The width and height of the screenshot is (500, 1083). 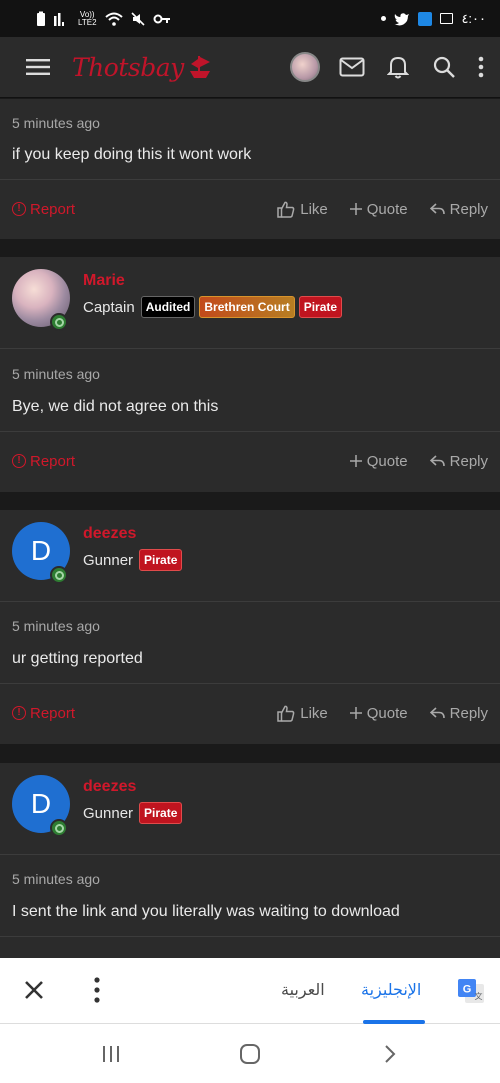 What do you see at coordinates (425, 18) in the screenshot?
I see `app-notification-icon` at bounding box center [425, 18].